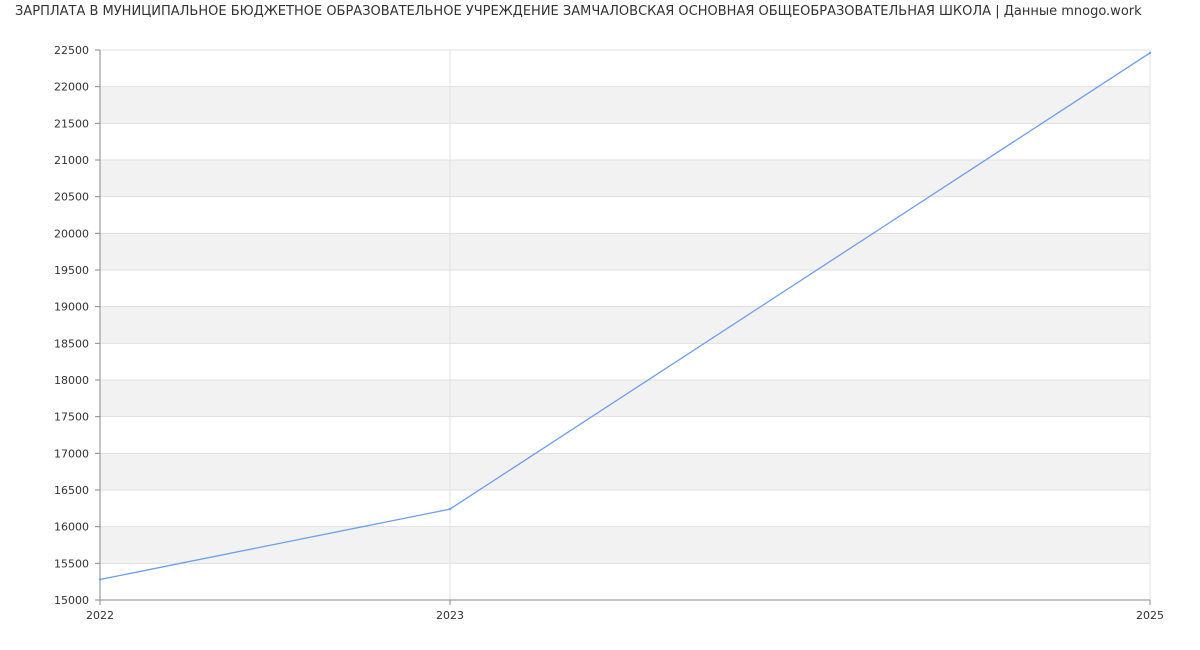  Describe the element at coordinates (100, 615) in the screenshot. I see `x-tick-label: 2022` at that location.